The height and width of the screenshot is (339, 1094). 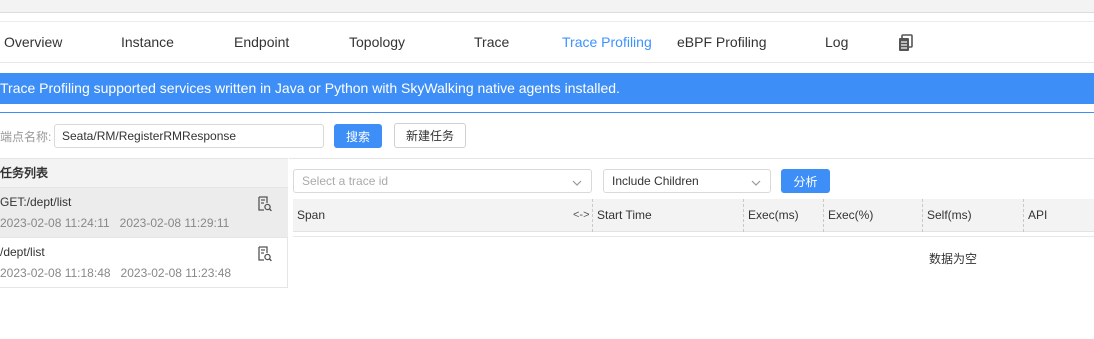 What do you see at coordinates (547, 112) in the screenshot?
I see `banner-divider` at bounding box center [547, 112].